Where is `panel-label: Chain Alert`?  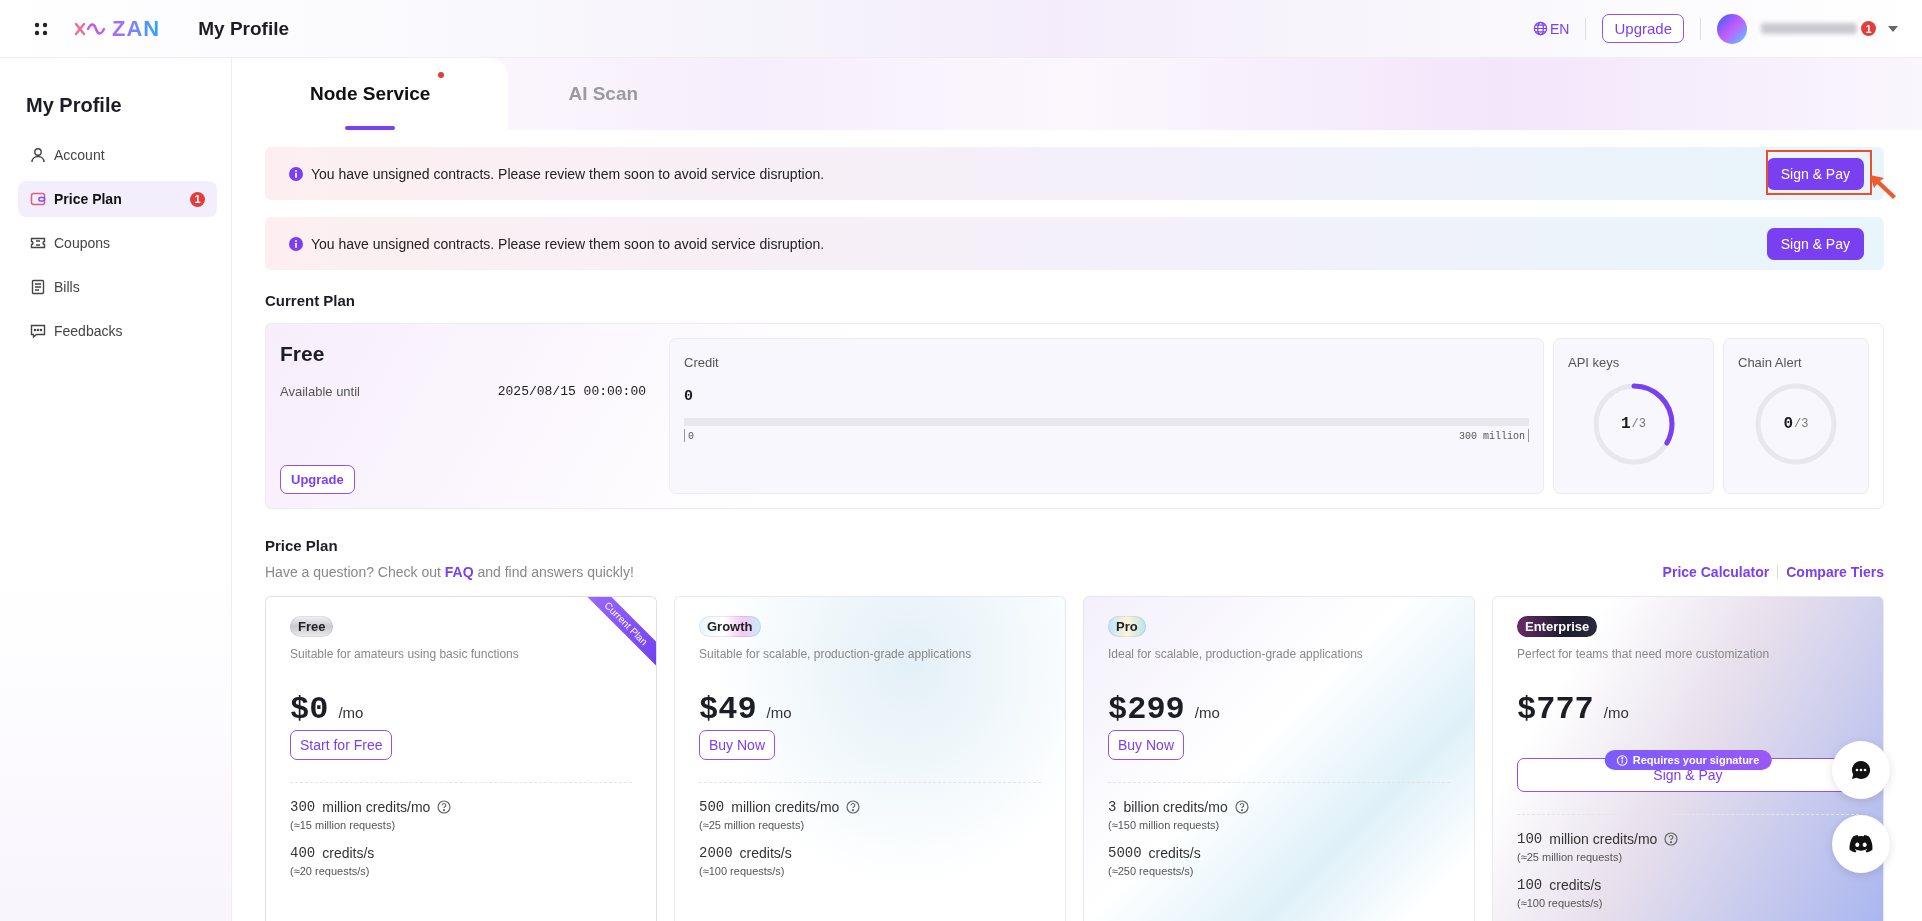 panel-label: Chain Alert is located at coordinates (1770, 362).